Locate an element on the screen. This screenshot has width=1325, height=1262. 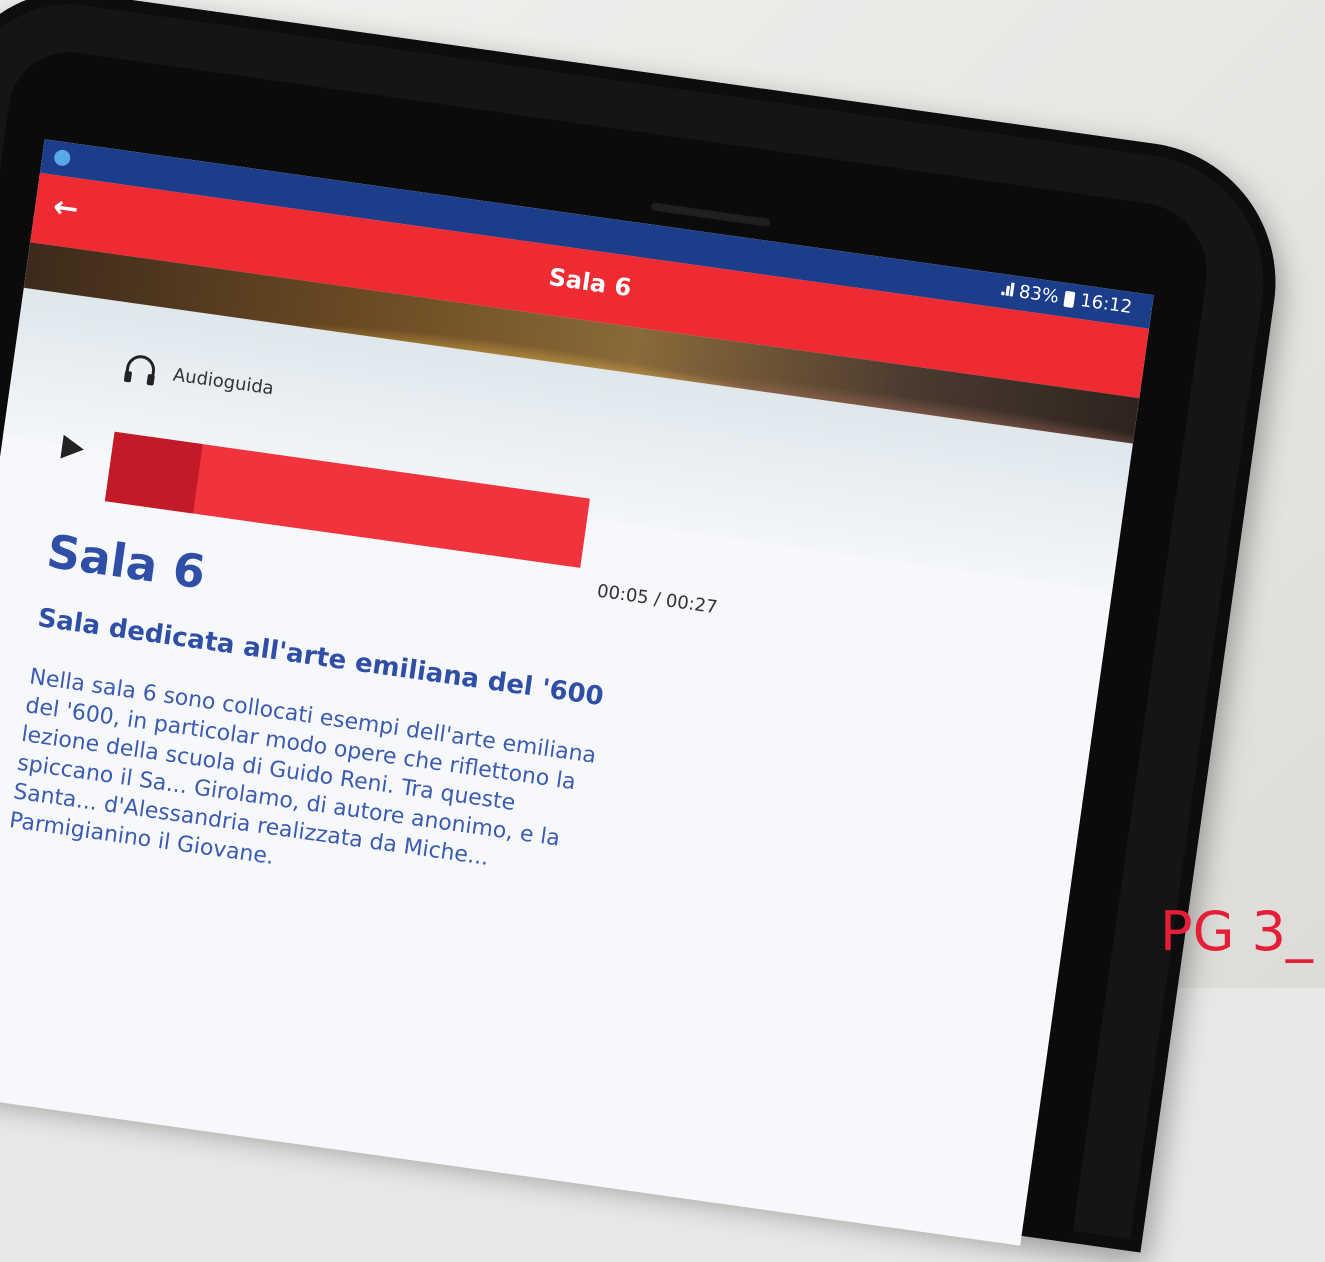
play-icon is located at coordinates (73, 448).